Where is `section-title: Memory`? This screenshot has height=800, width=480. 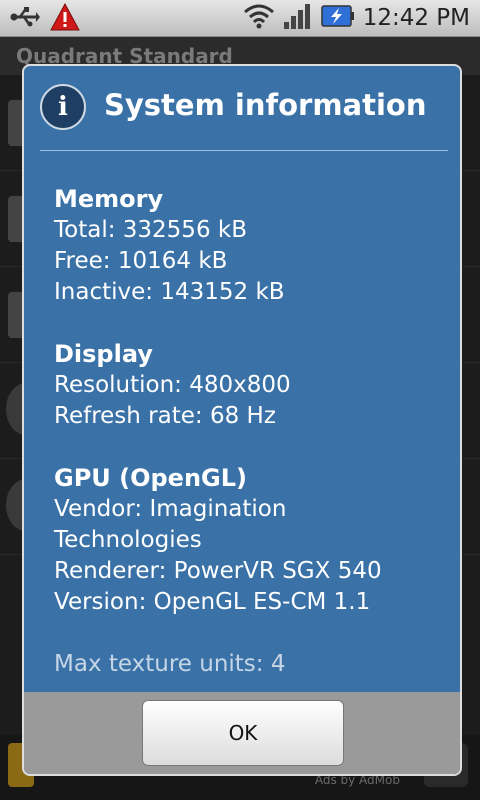
section-title: Memory is located at coordinates (109, 199).